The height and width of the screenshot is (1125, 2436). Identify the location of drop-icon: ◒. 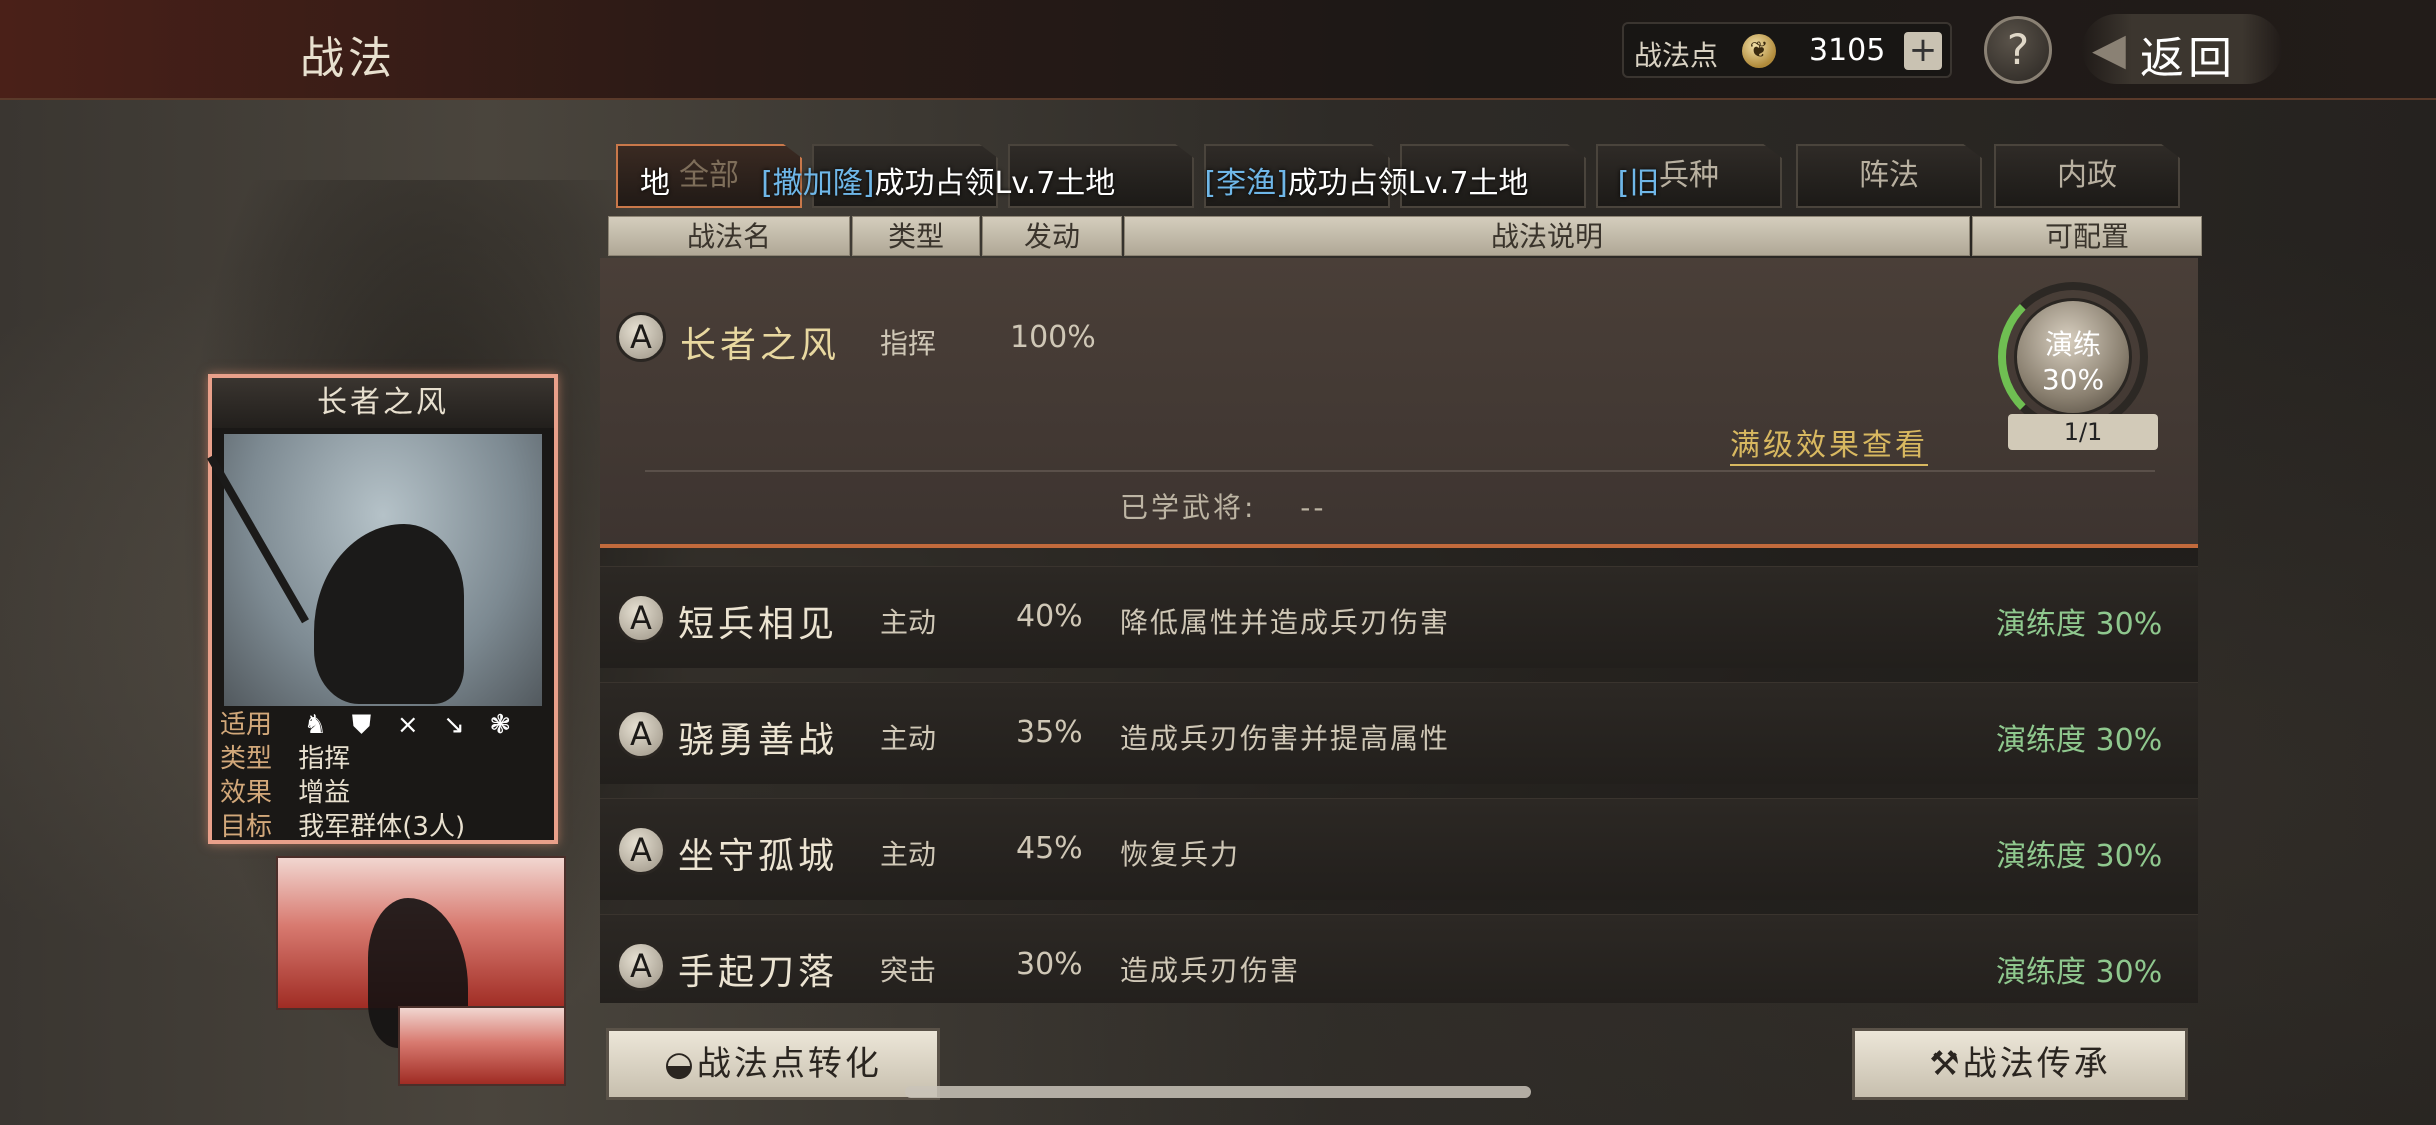
(680, 1064).